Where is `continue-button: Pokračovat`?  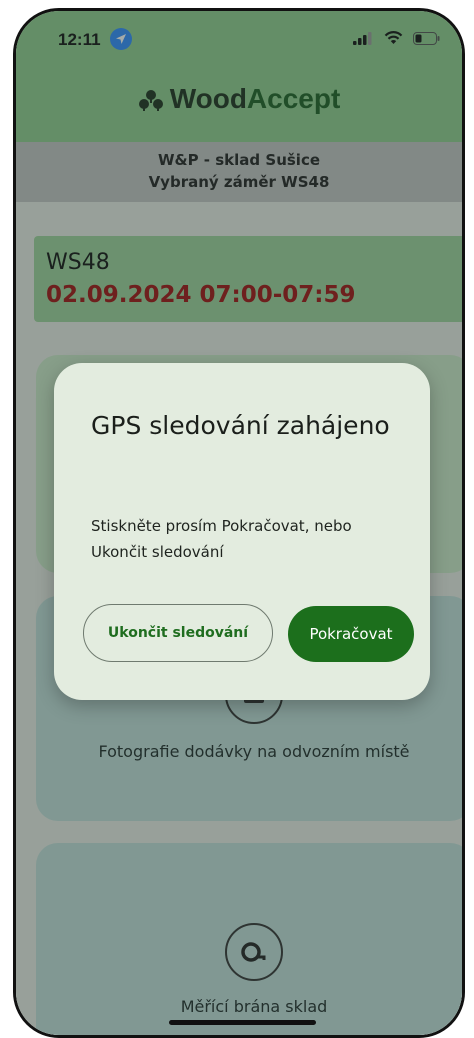 continue-button: Pokračovat is located at coordinates (351, 634).